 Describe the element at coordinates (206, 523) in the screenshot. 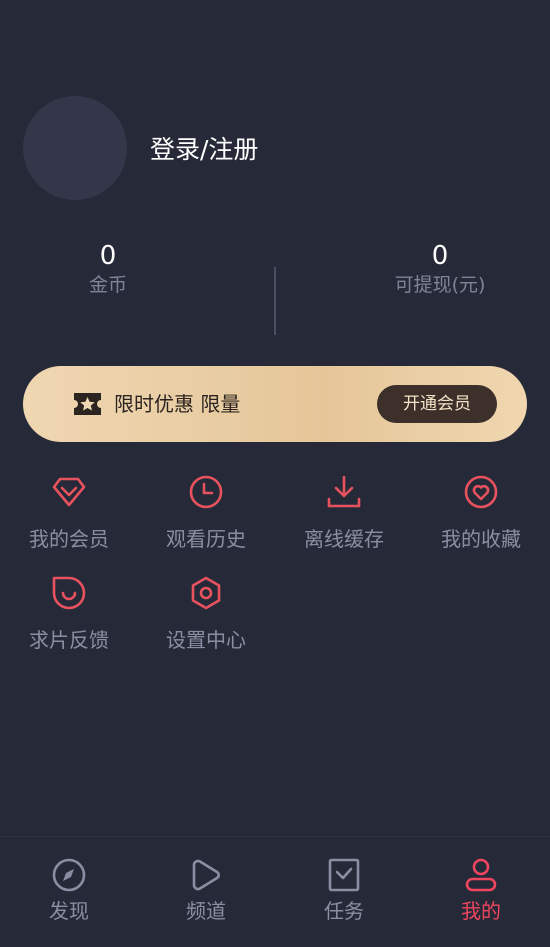

I see `menu-item-watch-history: 观看历史` at that location.